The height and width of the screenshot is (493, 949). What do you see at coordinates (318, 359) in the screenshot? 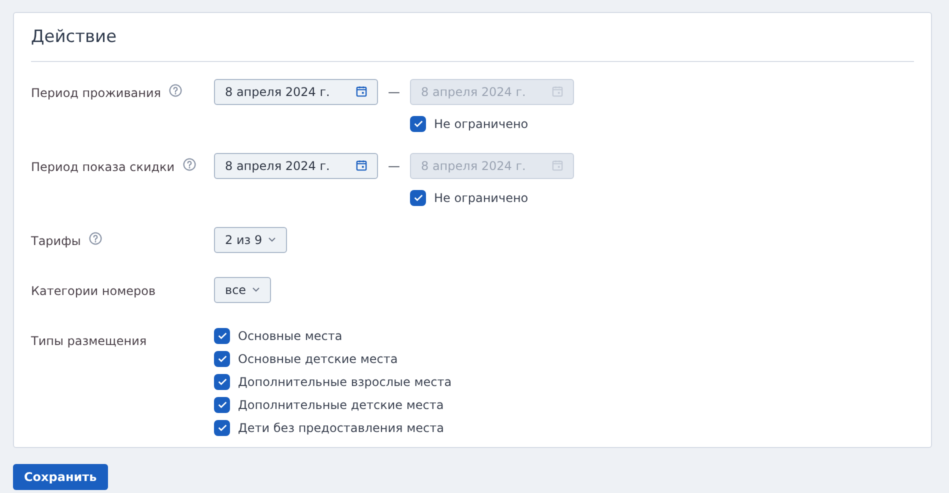
I see `checkbox-label: Основные детские места` at bounding box center [318, 359].